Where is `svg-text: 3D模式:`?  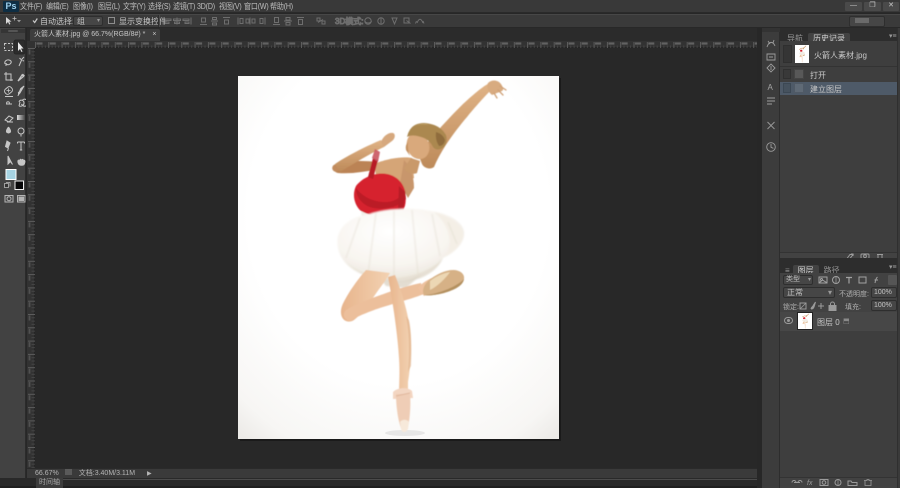
svg-text: 3D模式: is located at coordinates (349, 21).